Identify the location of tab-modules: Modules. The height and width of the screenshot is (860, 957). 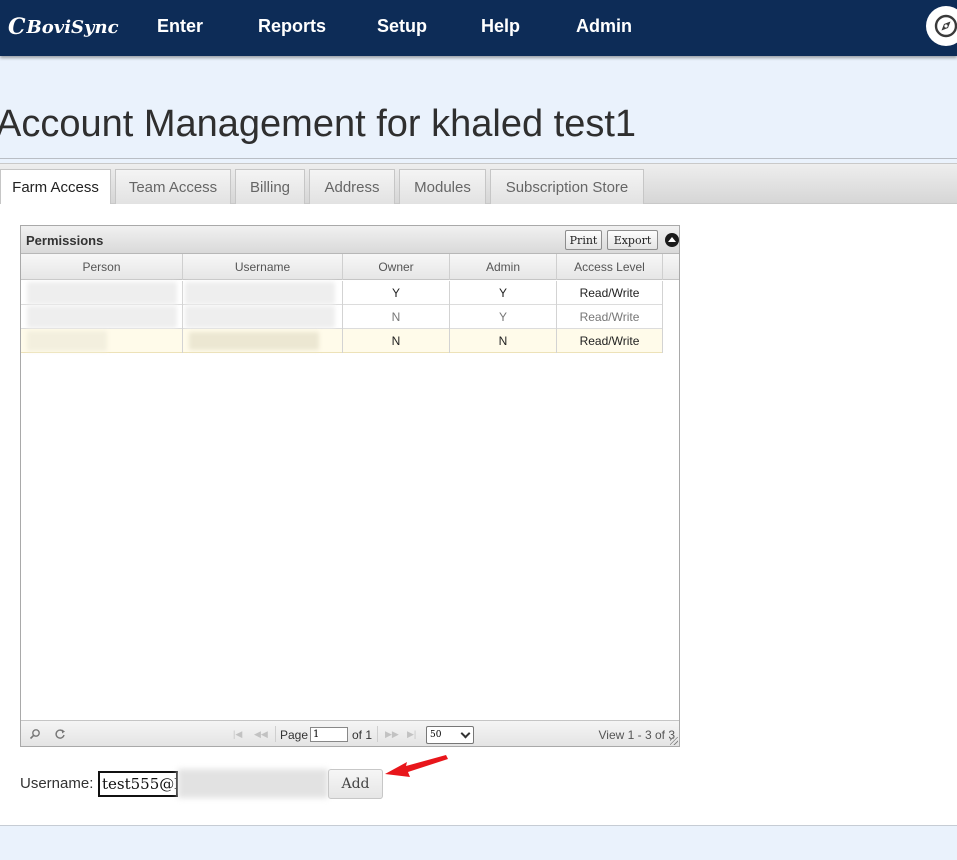
(442, 186).